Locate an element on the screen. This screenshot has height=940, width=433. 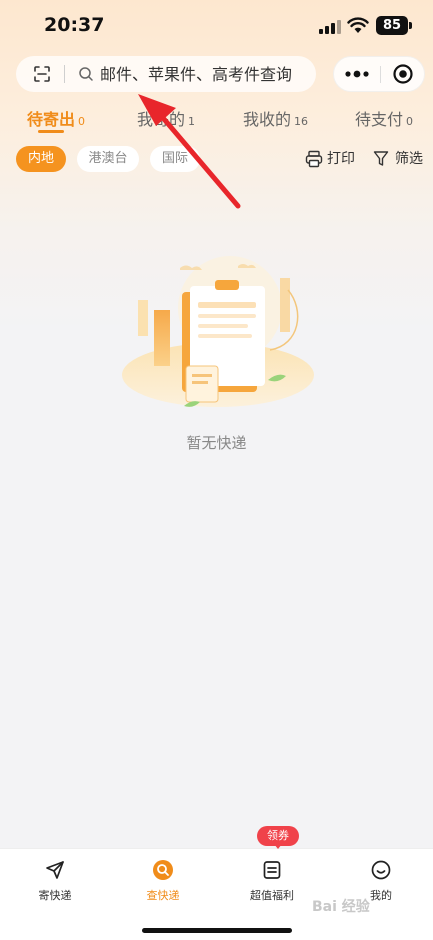
tab-label: 待寄出 is located at coordinates (51, 119).